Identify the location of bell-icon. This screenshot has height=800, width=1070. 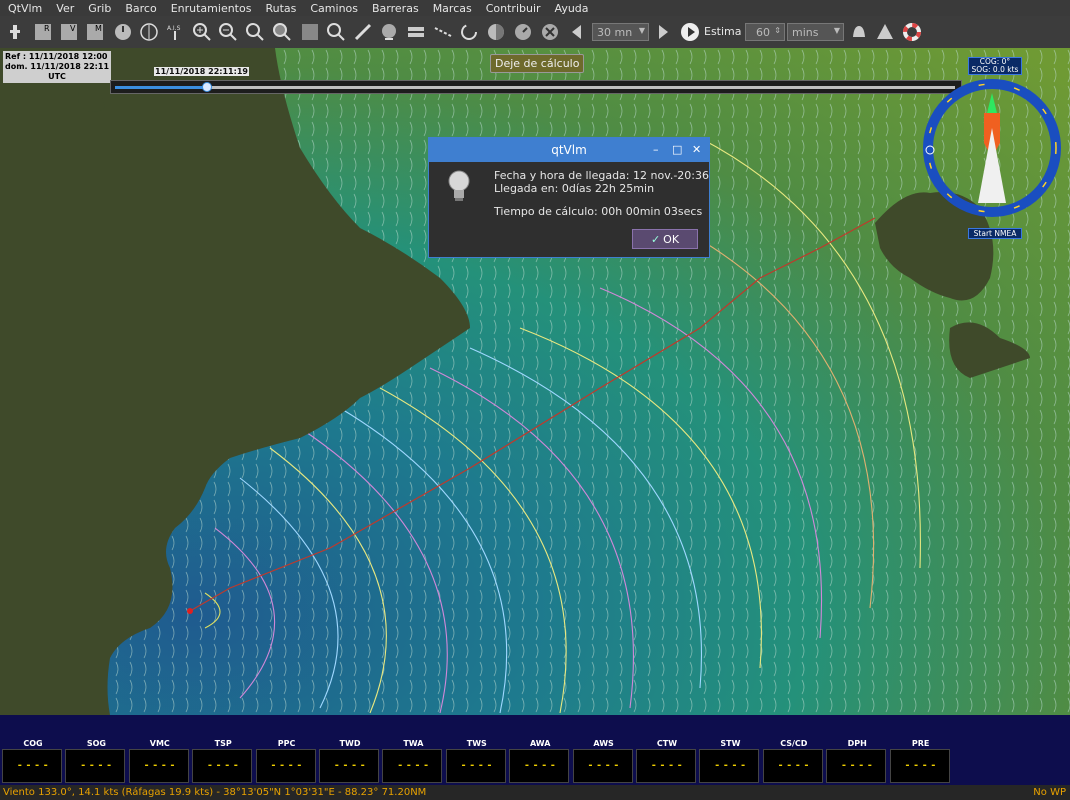
(859, 32).